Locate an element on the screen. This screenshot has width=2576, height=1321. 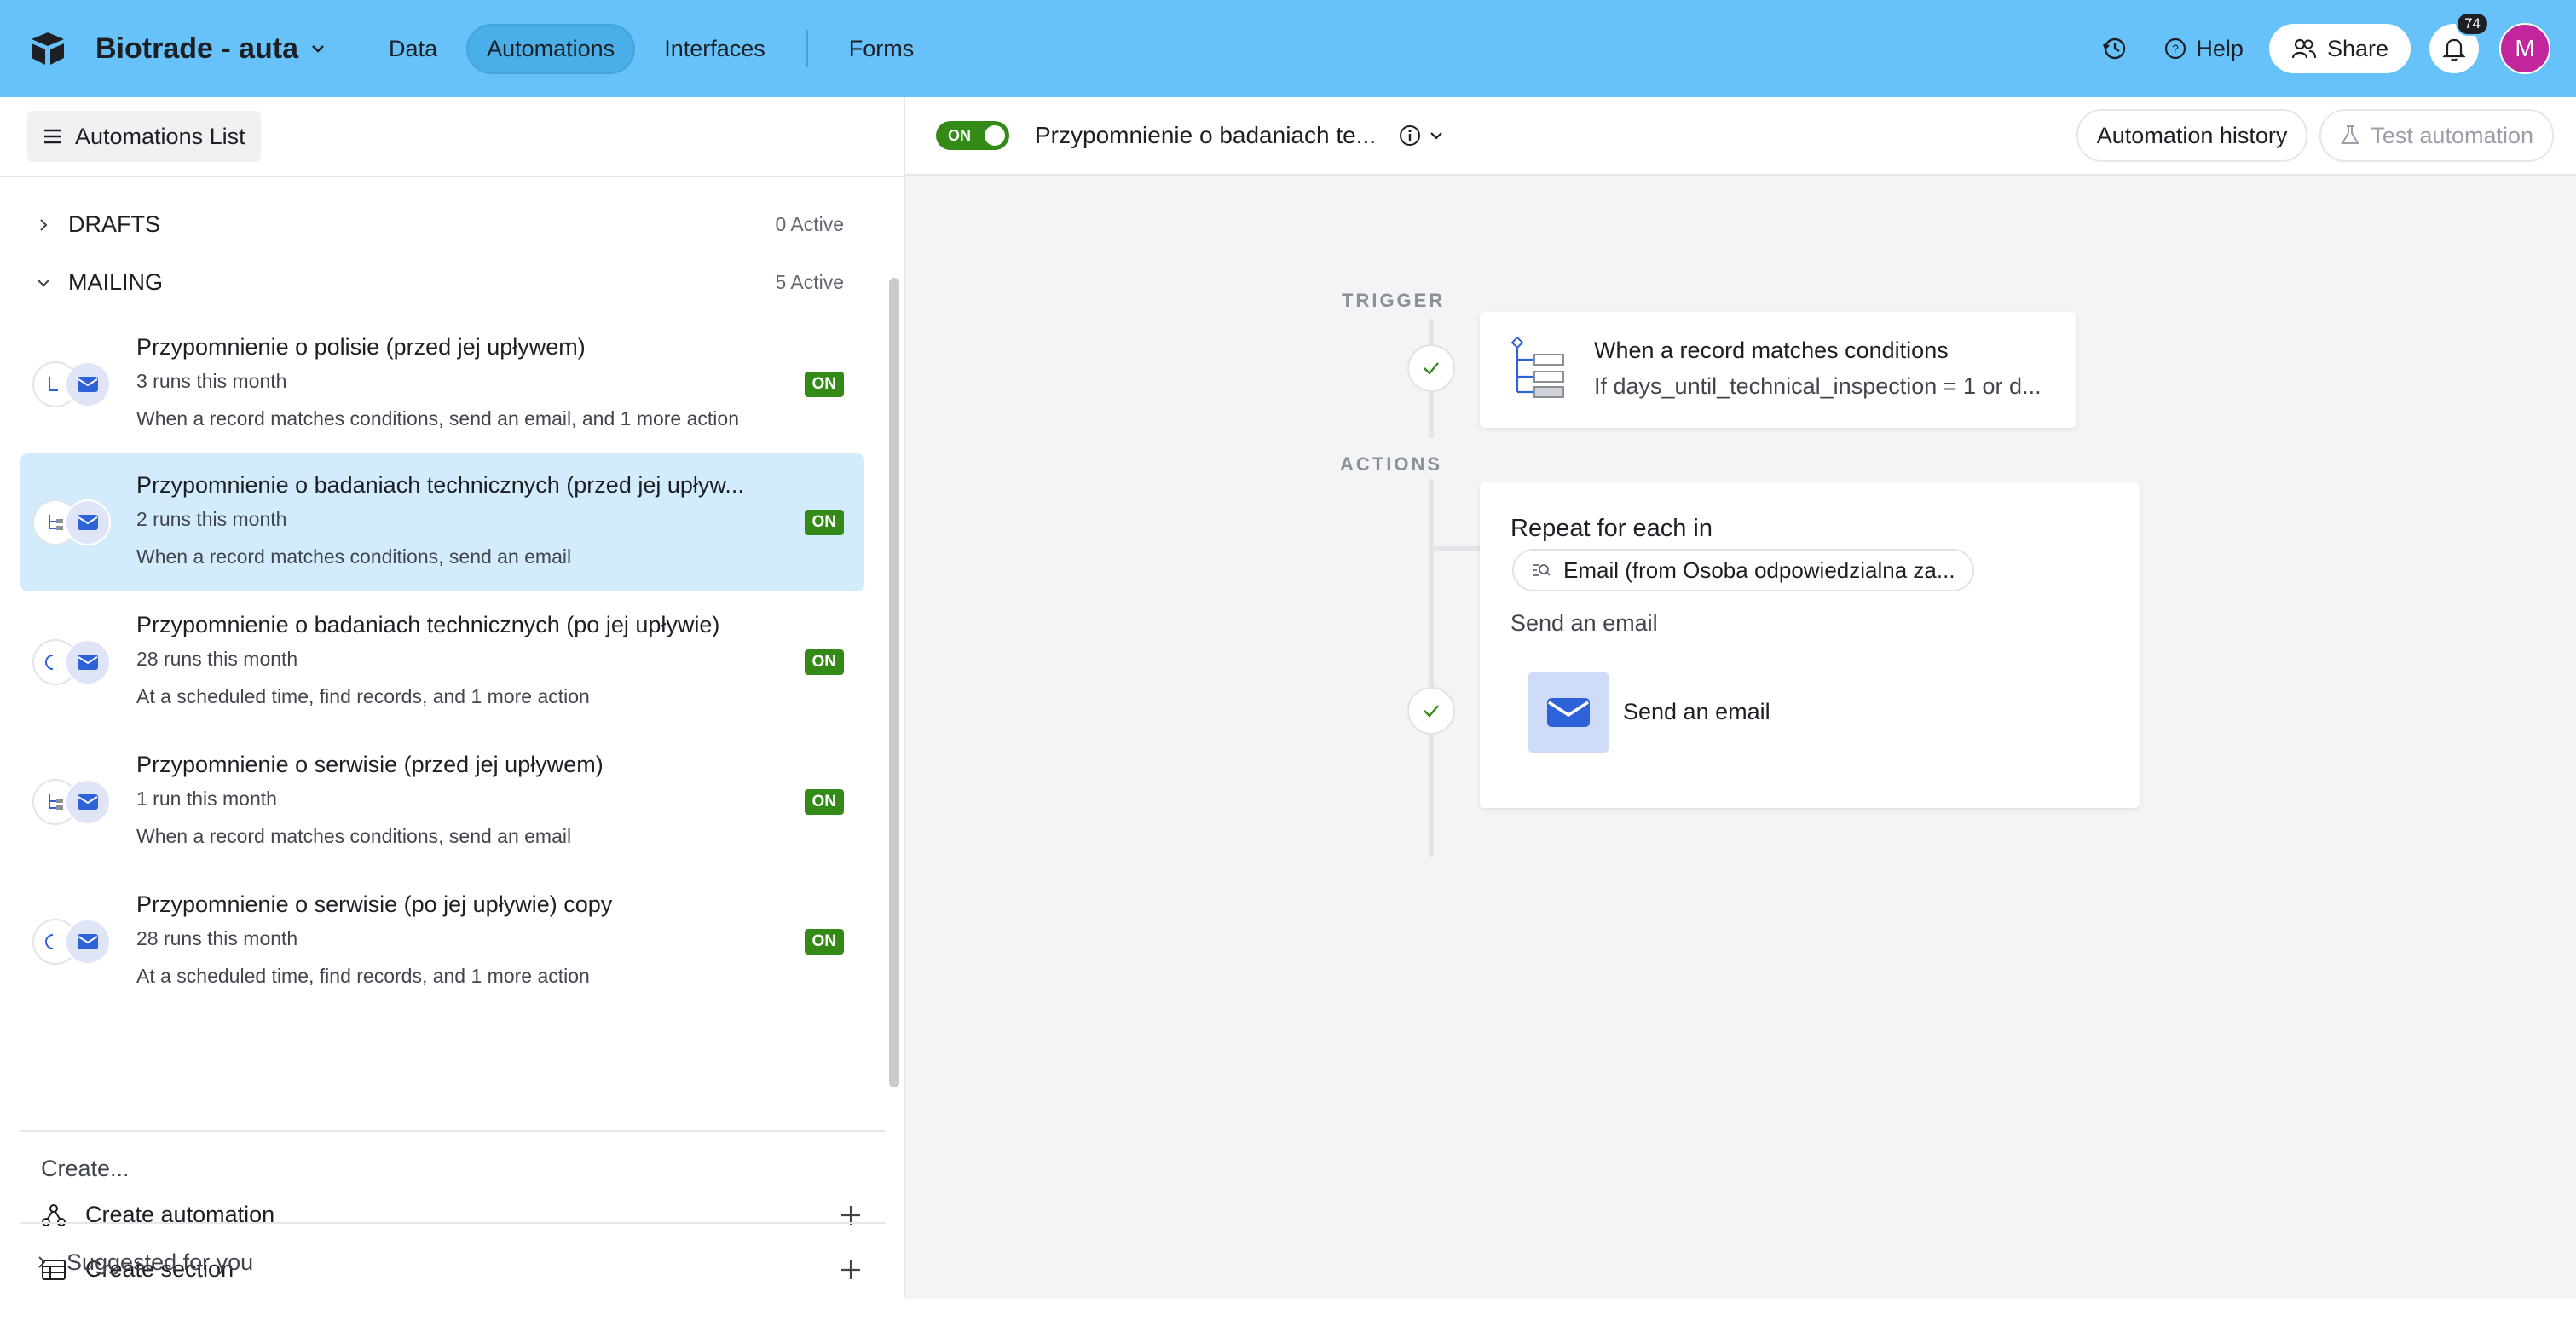
automations-list-label: Automations List is located at coordinates (160, 136).